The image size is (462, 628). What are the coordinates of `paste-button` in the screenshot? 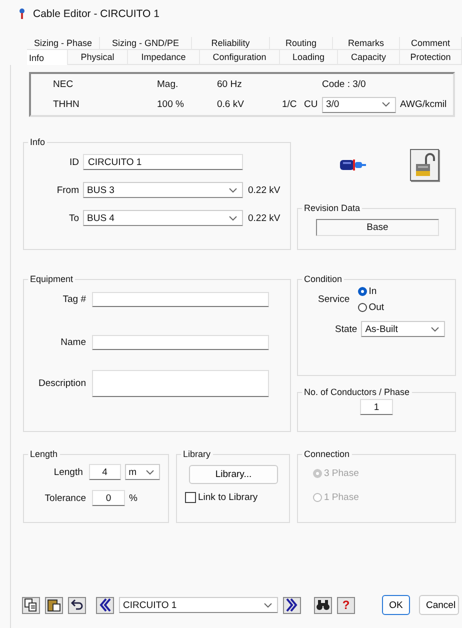 It's located at (54, 605).